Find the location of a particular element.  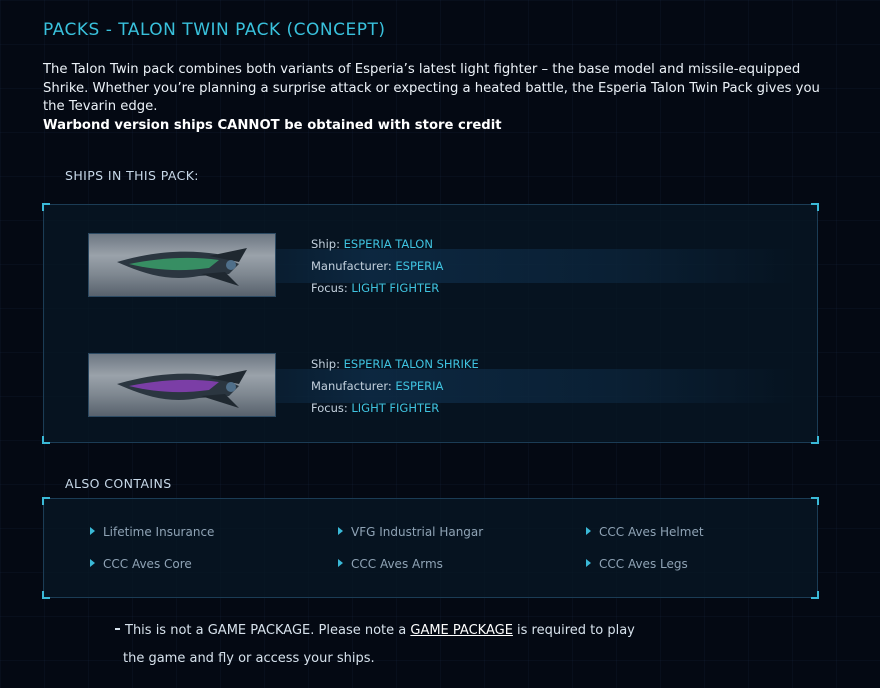

also-contains-heading: ALSO CONTAINS is located at coordinates (118, 483).